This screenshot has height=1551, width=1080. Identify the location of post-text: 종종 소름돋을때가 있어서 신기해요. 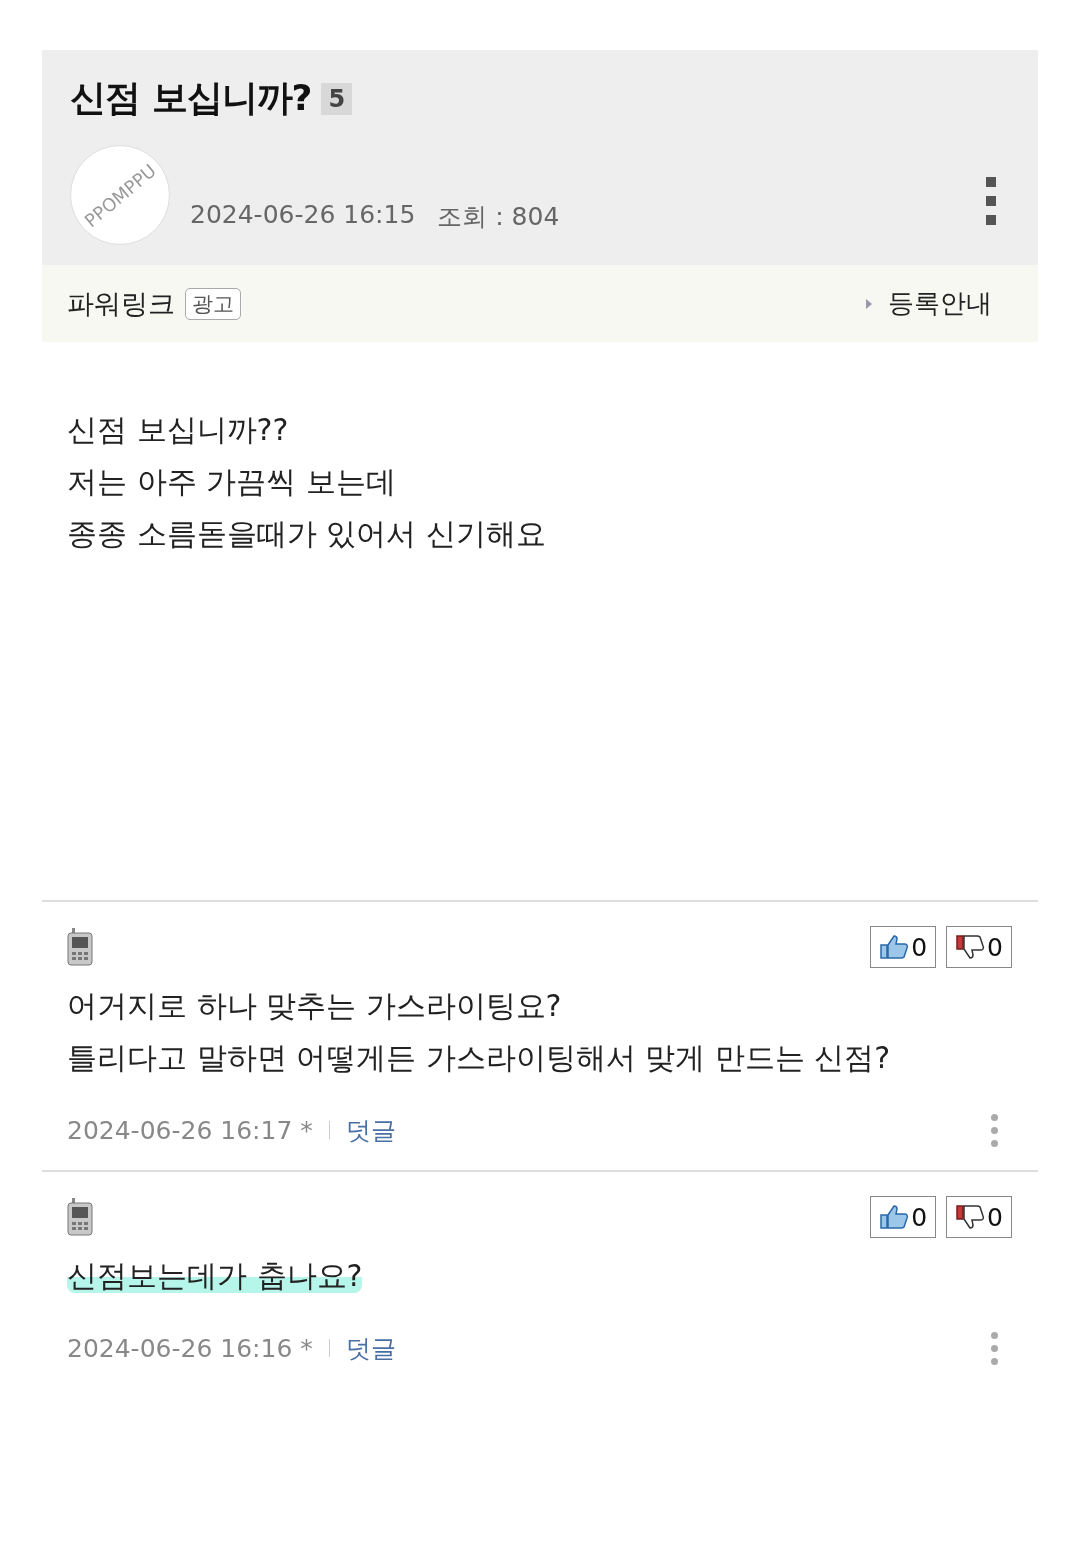
(307, 534).